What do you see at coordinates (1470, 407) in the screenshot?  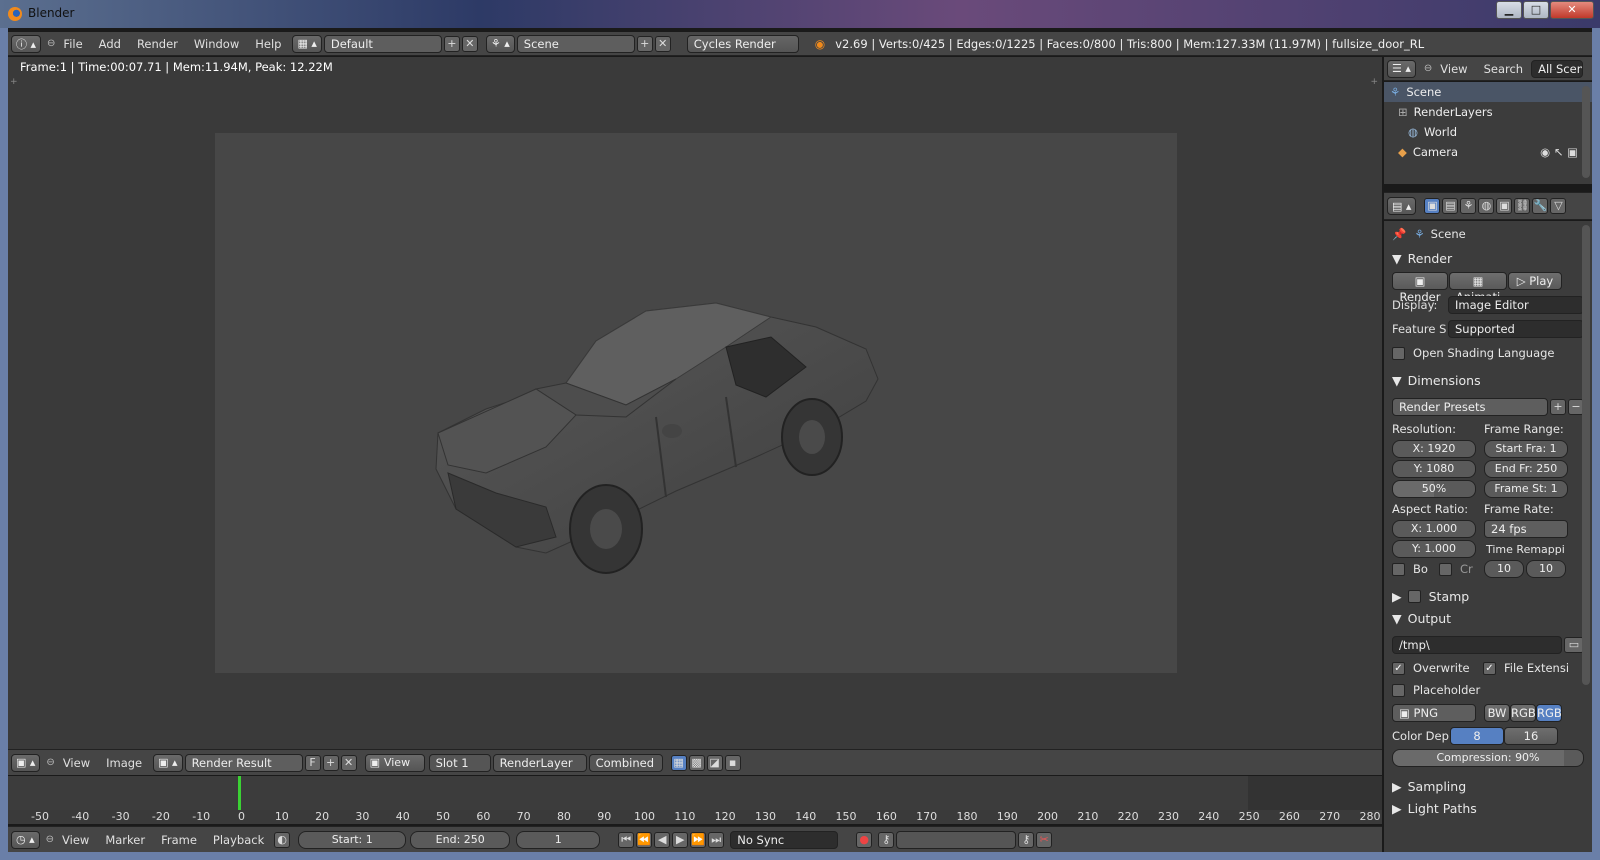 I see `render-presets-select: Render Presets` at bounding box center [1470, 407].